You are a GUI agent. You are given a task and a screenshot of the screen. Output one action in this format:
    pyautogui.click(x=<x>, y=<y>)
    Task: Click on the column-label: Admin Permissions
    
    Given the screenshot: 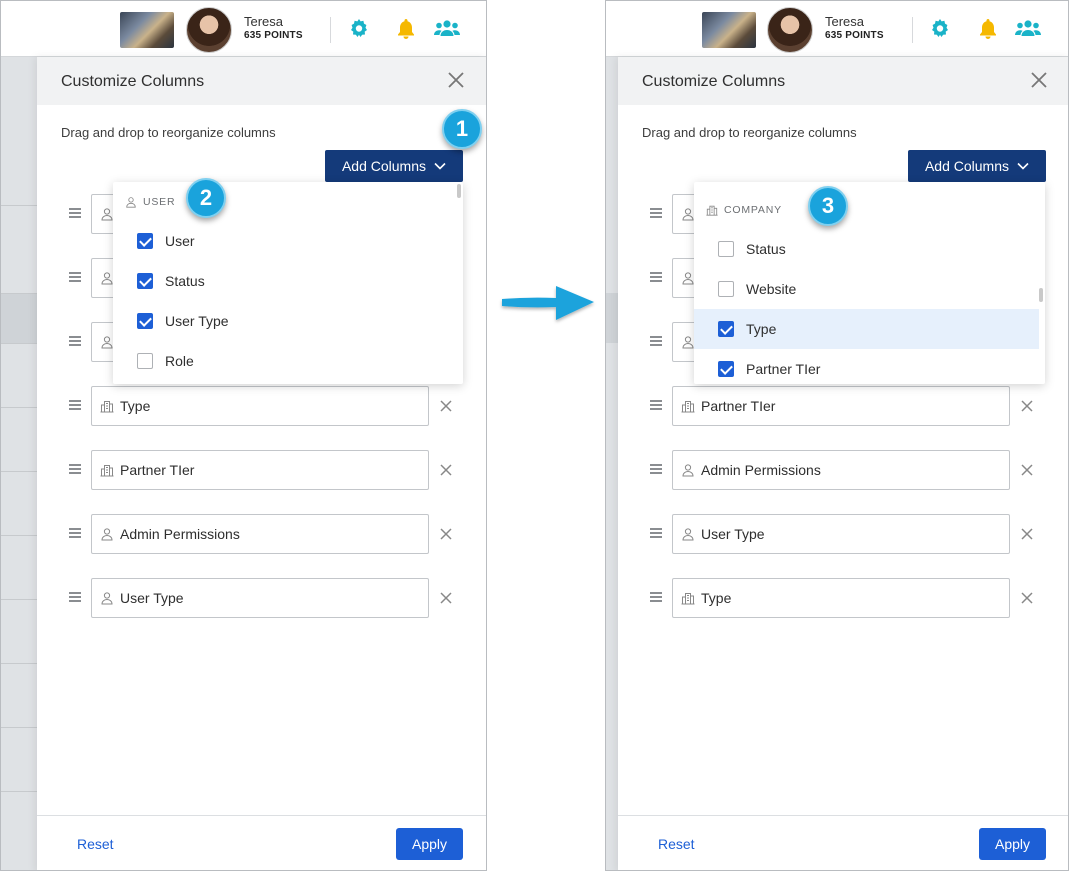 What is the action you would take?
    pyautogui.click(x=180, y=534)
    